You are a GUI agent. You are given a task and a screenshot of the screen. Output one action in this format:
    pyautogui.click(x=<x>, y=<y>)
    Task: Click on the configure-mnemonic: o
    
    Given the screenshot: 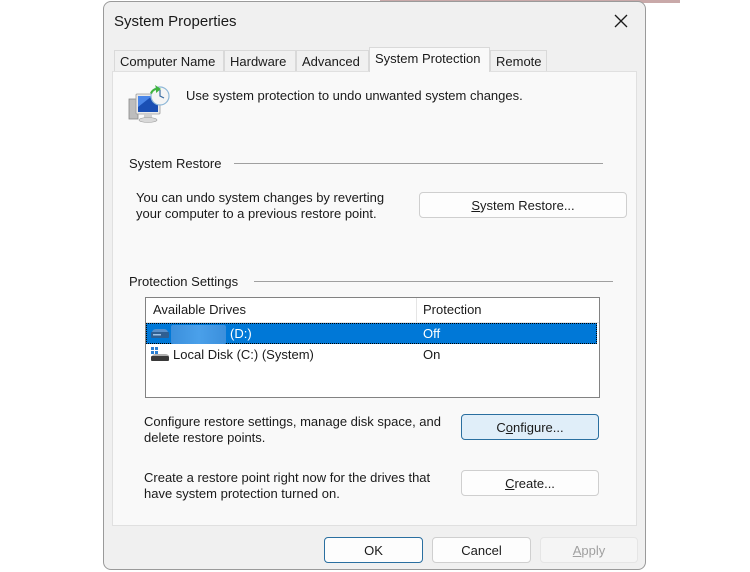 What is the action you would take?
    pyautogui.click(x=509, y=427)
    